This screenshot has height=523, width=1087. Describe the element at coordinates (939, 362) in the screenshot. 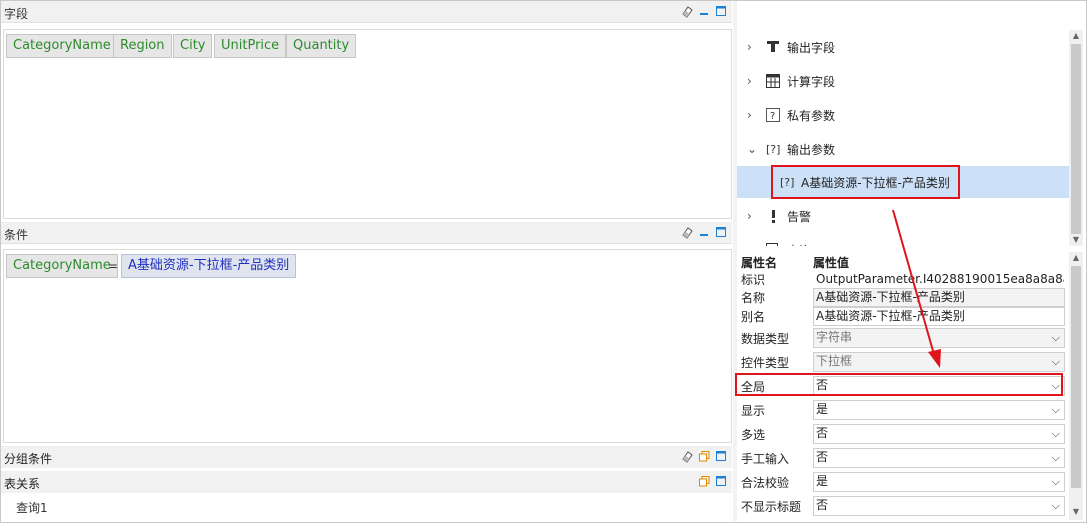

I see `controltype-select: 下拉框 ⌵` at that location.